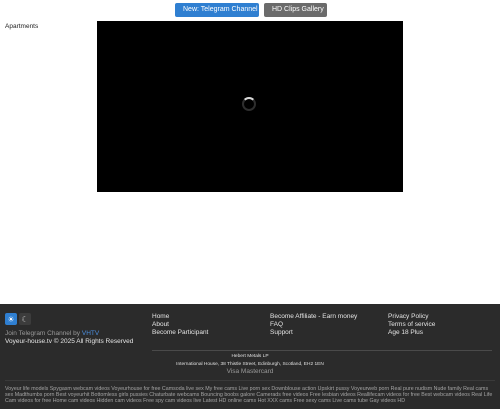 The width and height of the screenshot is (500, 409). I want to click on top-bar: New: Telegram Channel HD Clips Gallery, so click(250, 10).